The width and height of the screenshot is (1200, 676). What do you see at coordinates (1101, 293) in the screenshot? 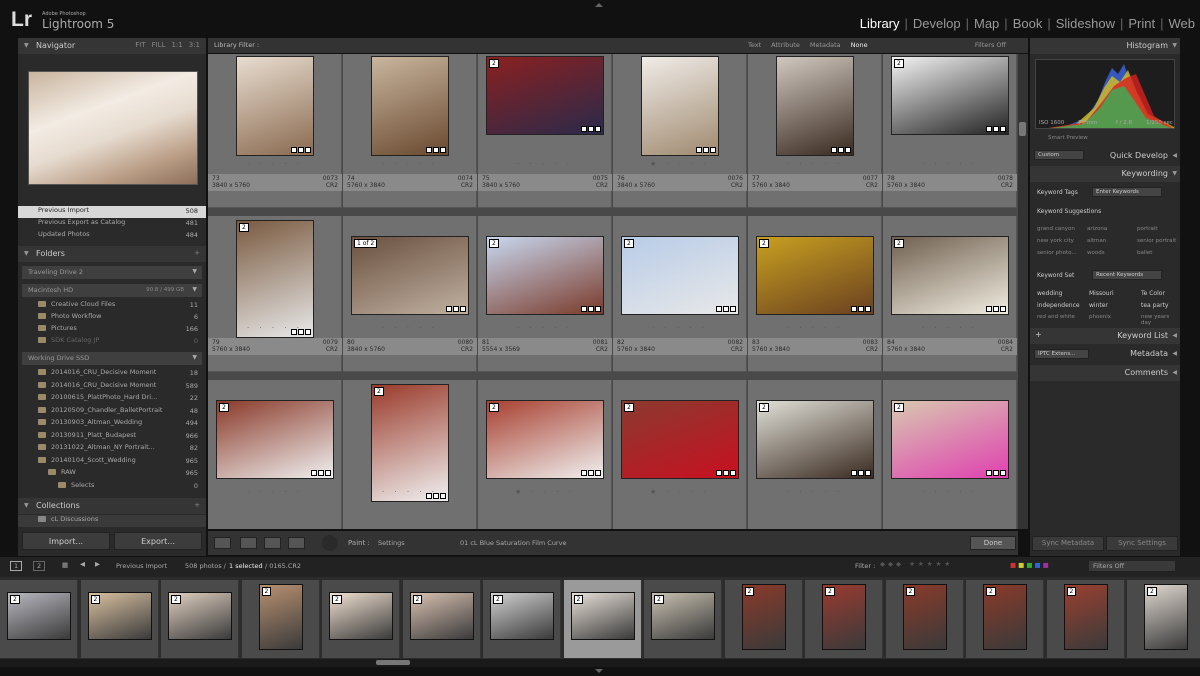
I see `keyword-set-item: Missouri` at bounding box center [1101, 293].